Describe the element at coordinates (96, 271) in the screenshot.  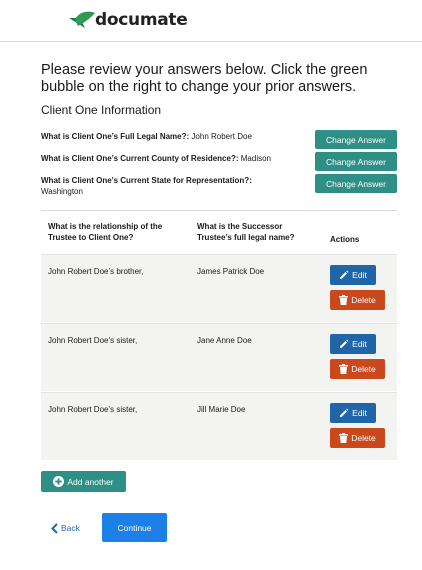
I see `cell-relationship: John Robert Doe’s brother,` at that location.